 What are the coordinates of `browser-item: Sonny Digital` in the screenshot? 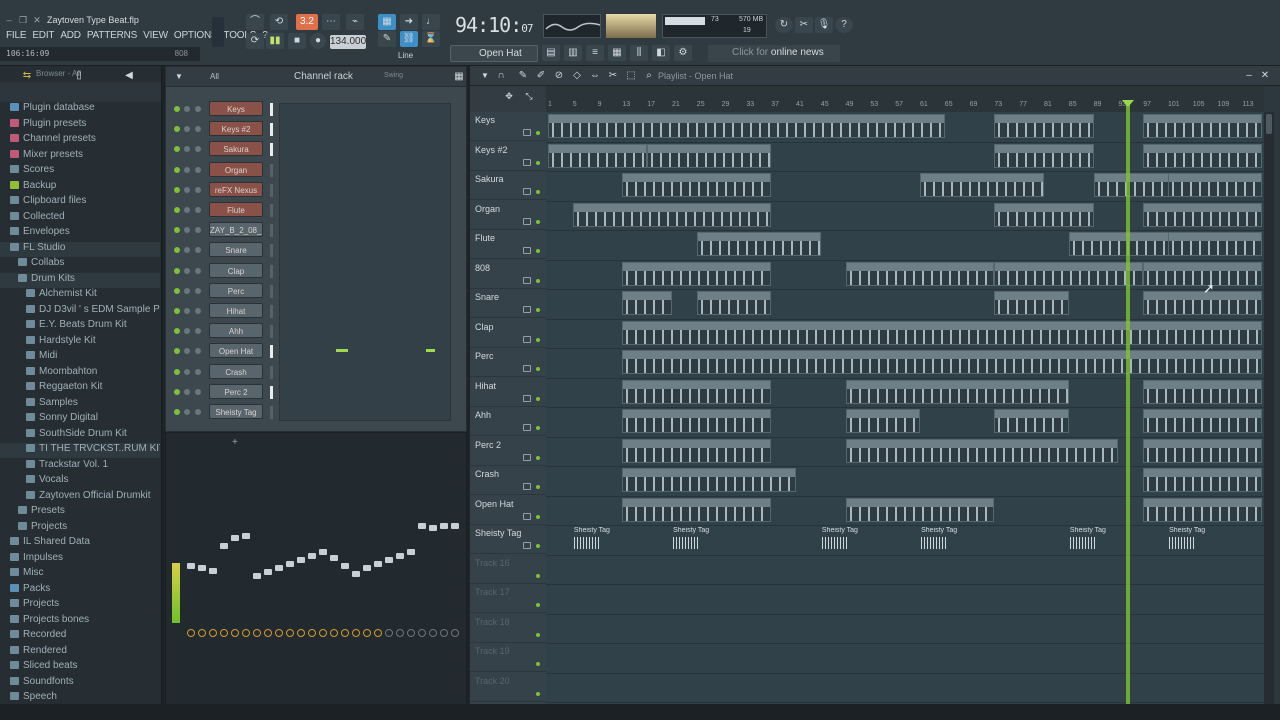 It's located at (80, 419).